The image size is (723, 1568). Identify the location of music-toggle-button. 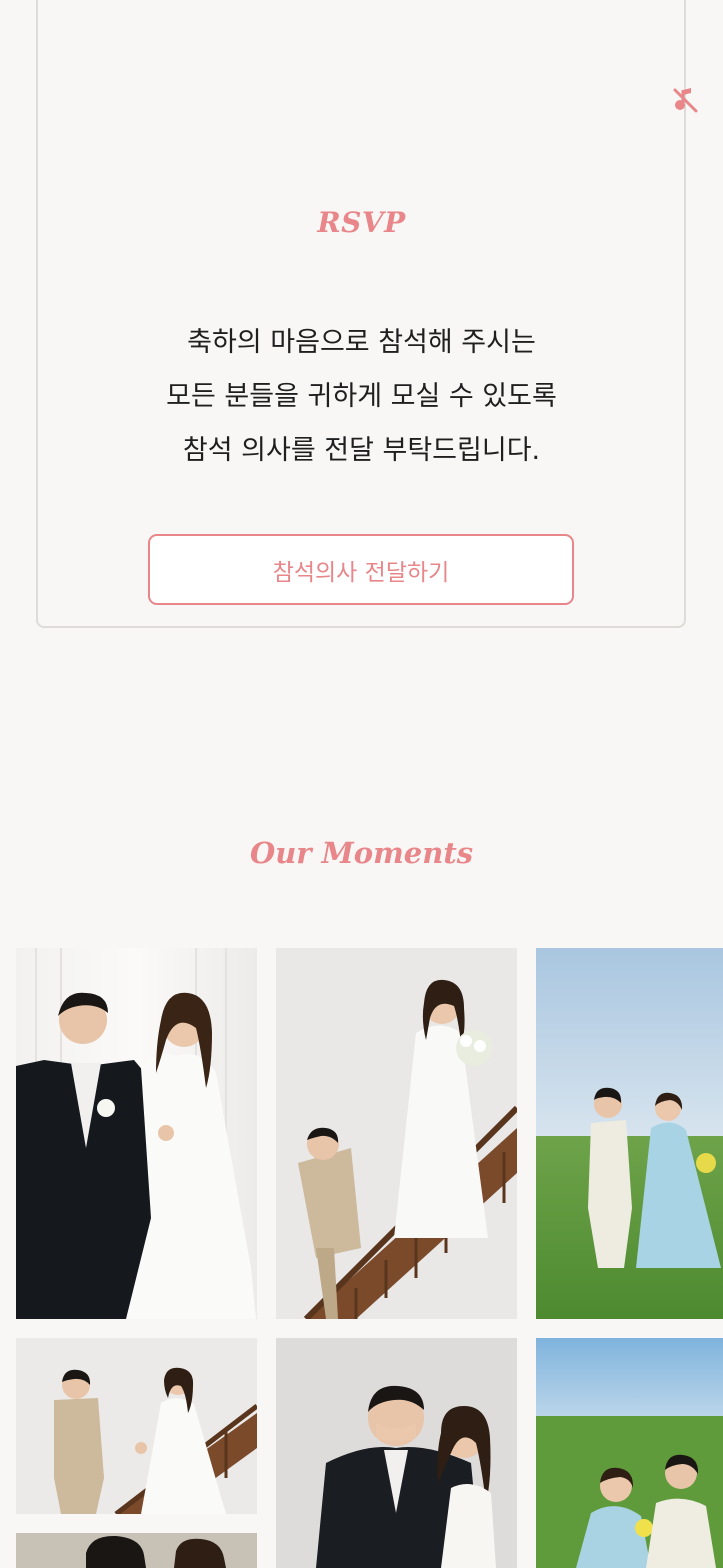
(685, 101).